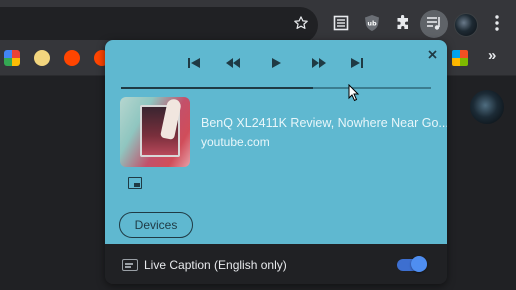  What do you see at coordinates (319, 63) in the screenshot?
I see `seek-forward-icon` at bounding box center [319, 63].